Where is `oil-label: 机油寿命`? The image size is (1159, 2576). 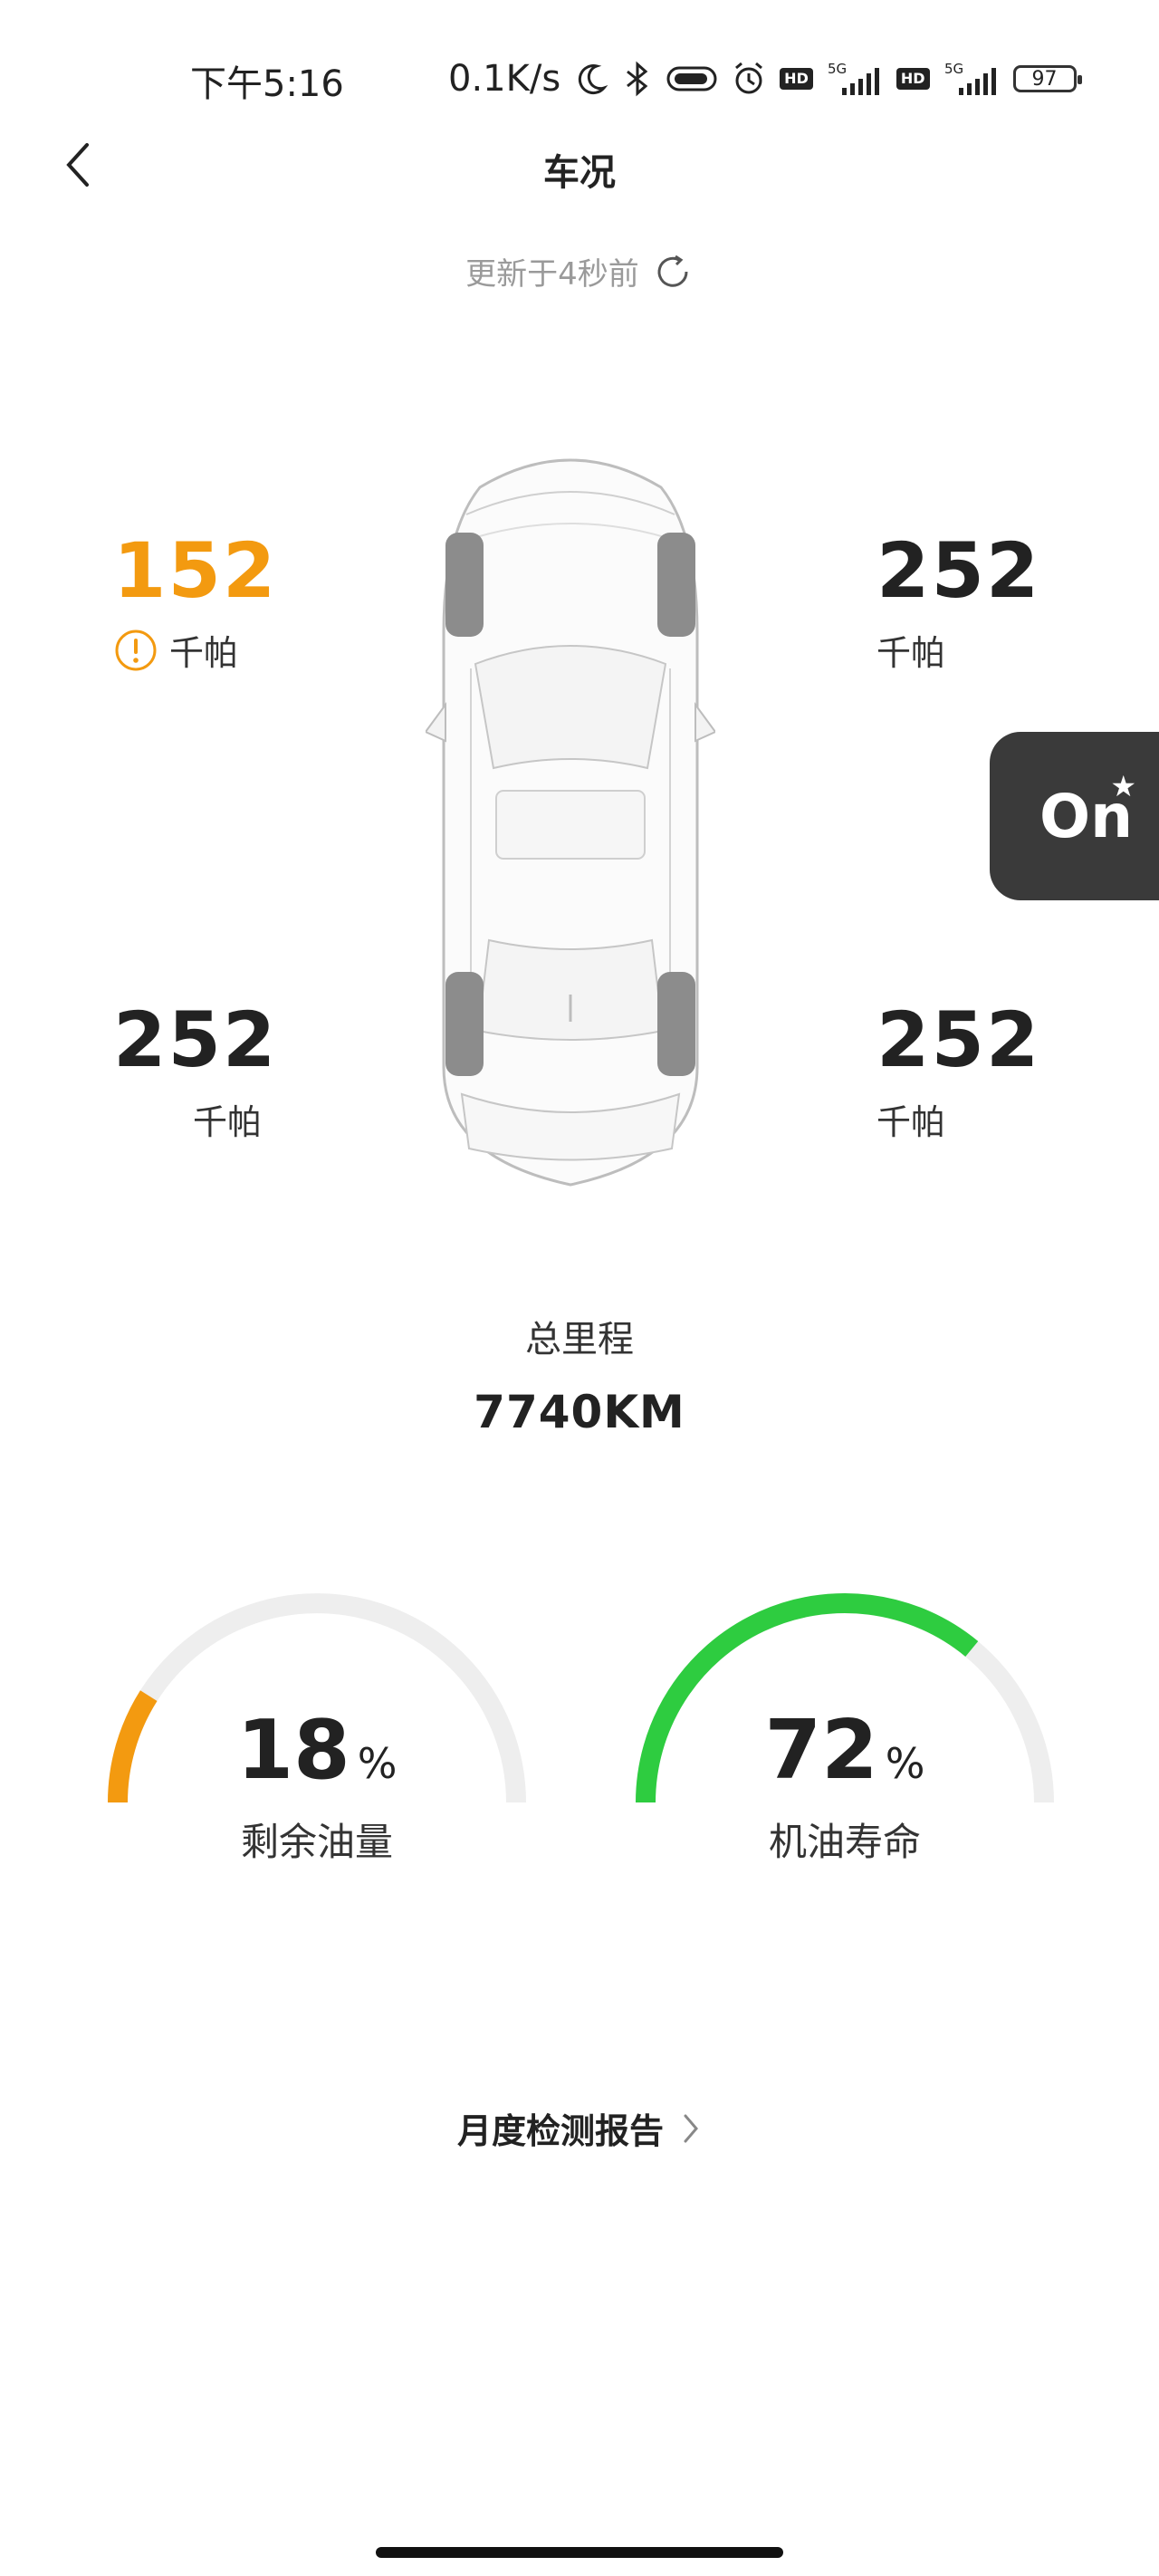 oil-label: 机油寿命 is located at coordinates (844, 1842).